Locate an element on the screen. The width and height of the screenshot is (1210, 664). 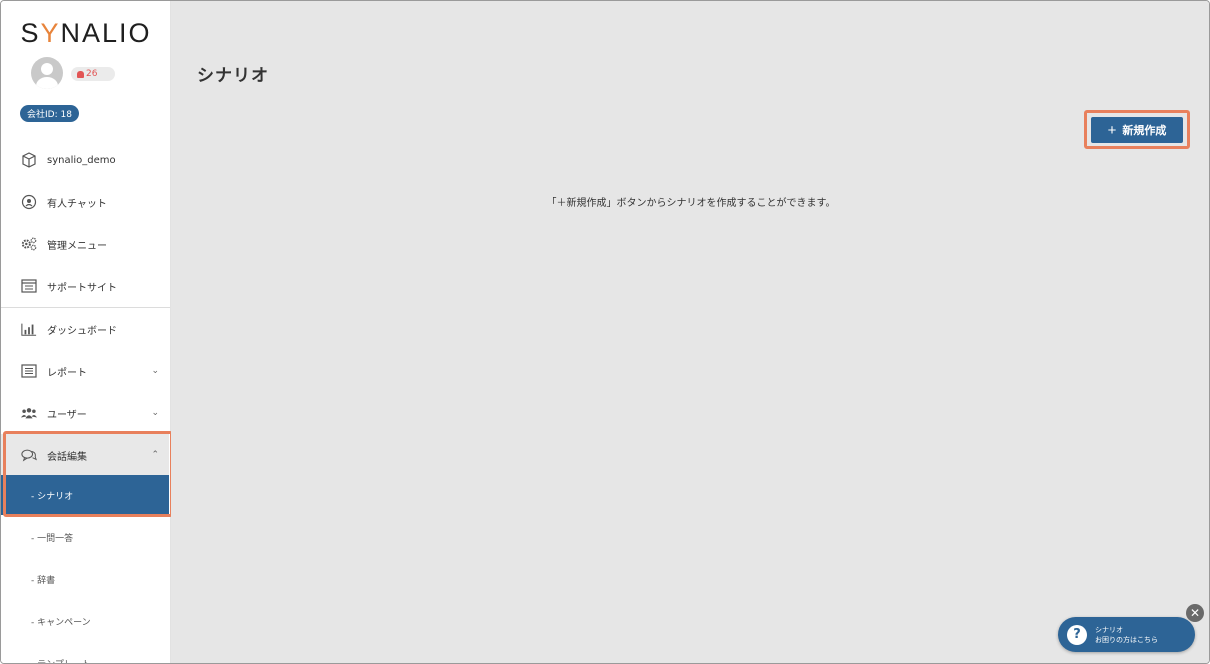
sidebar-subitem-dictionary: - 辞書 is located at coordinates (85, 579).